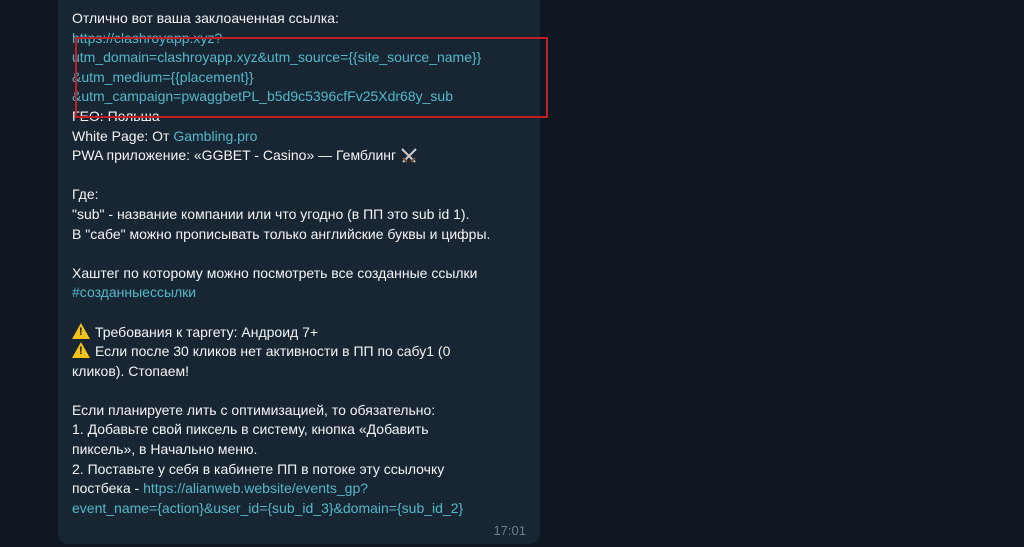  Describe the element at coordinates (509, 530) in the screenshot. I see `message-time: 17:01` at that location.